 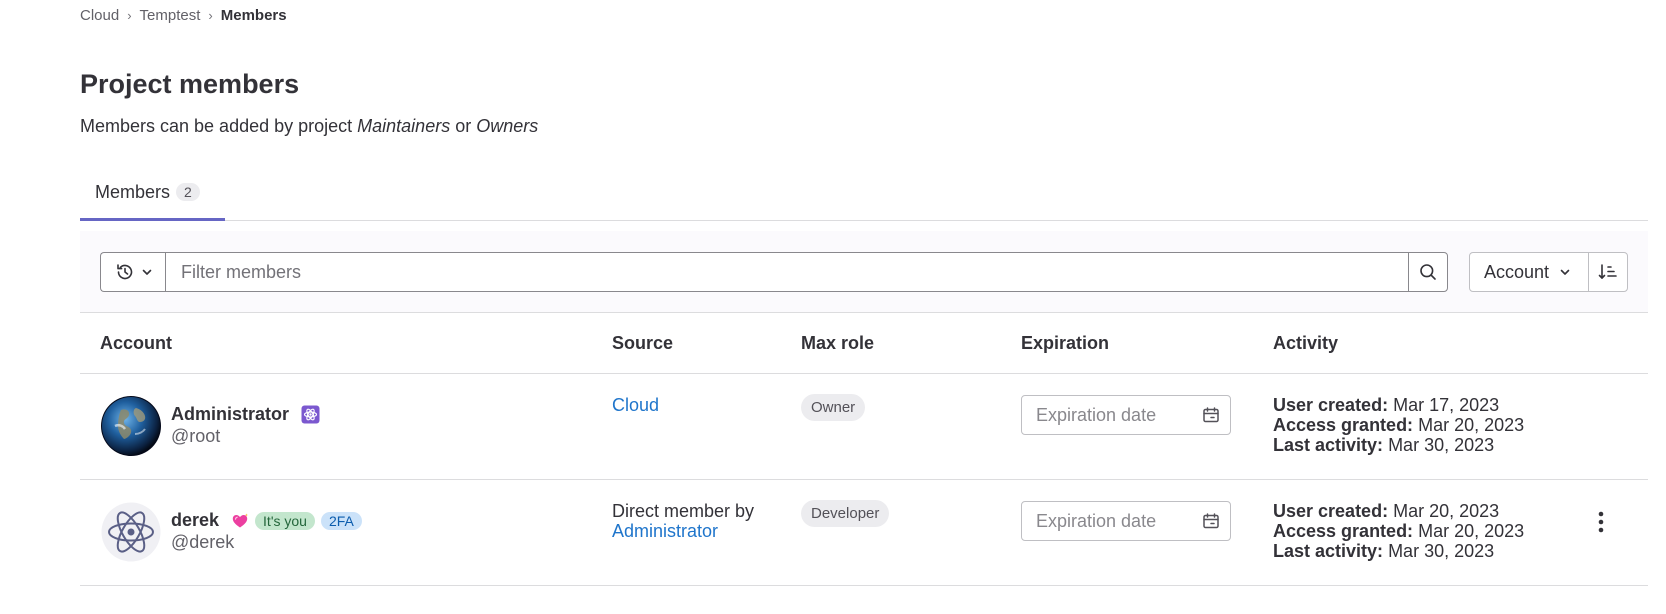 I want to click on tab-members: Members 2, so click(x=152, y=193).